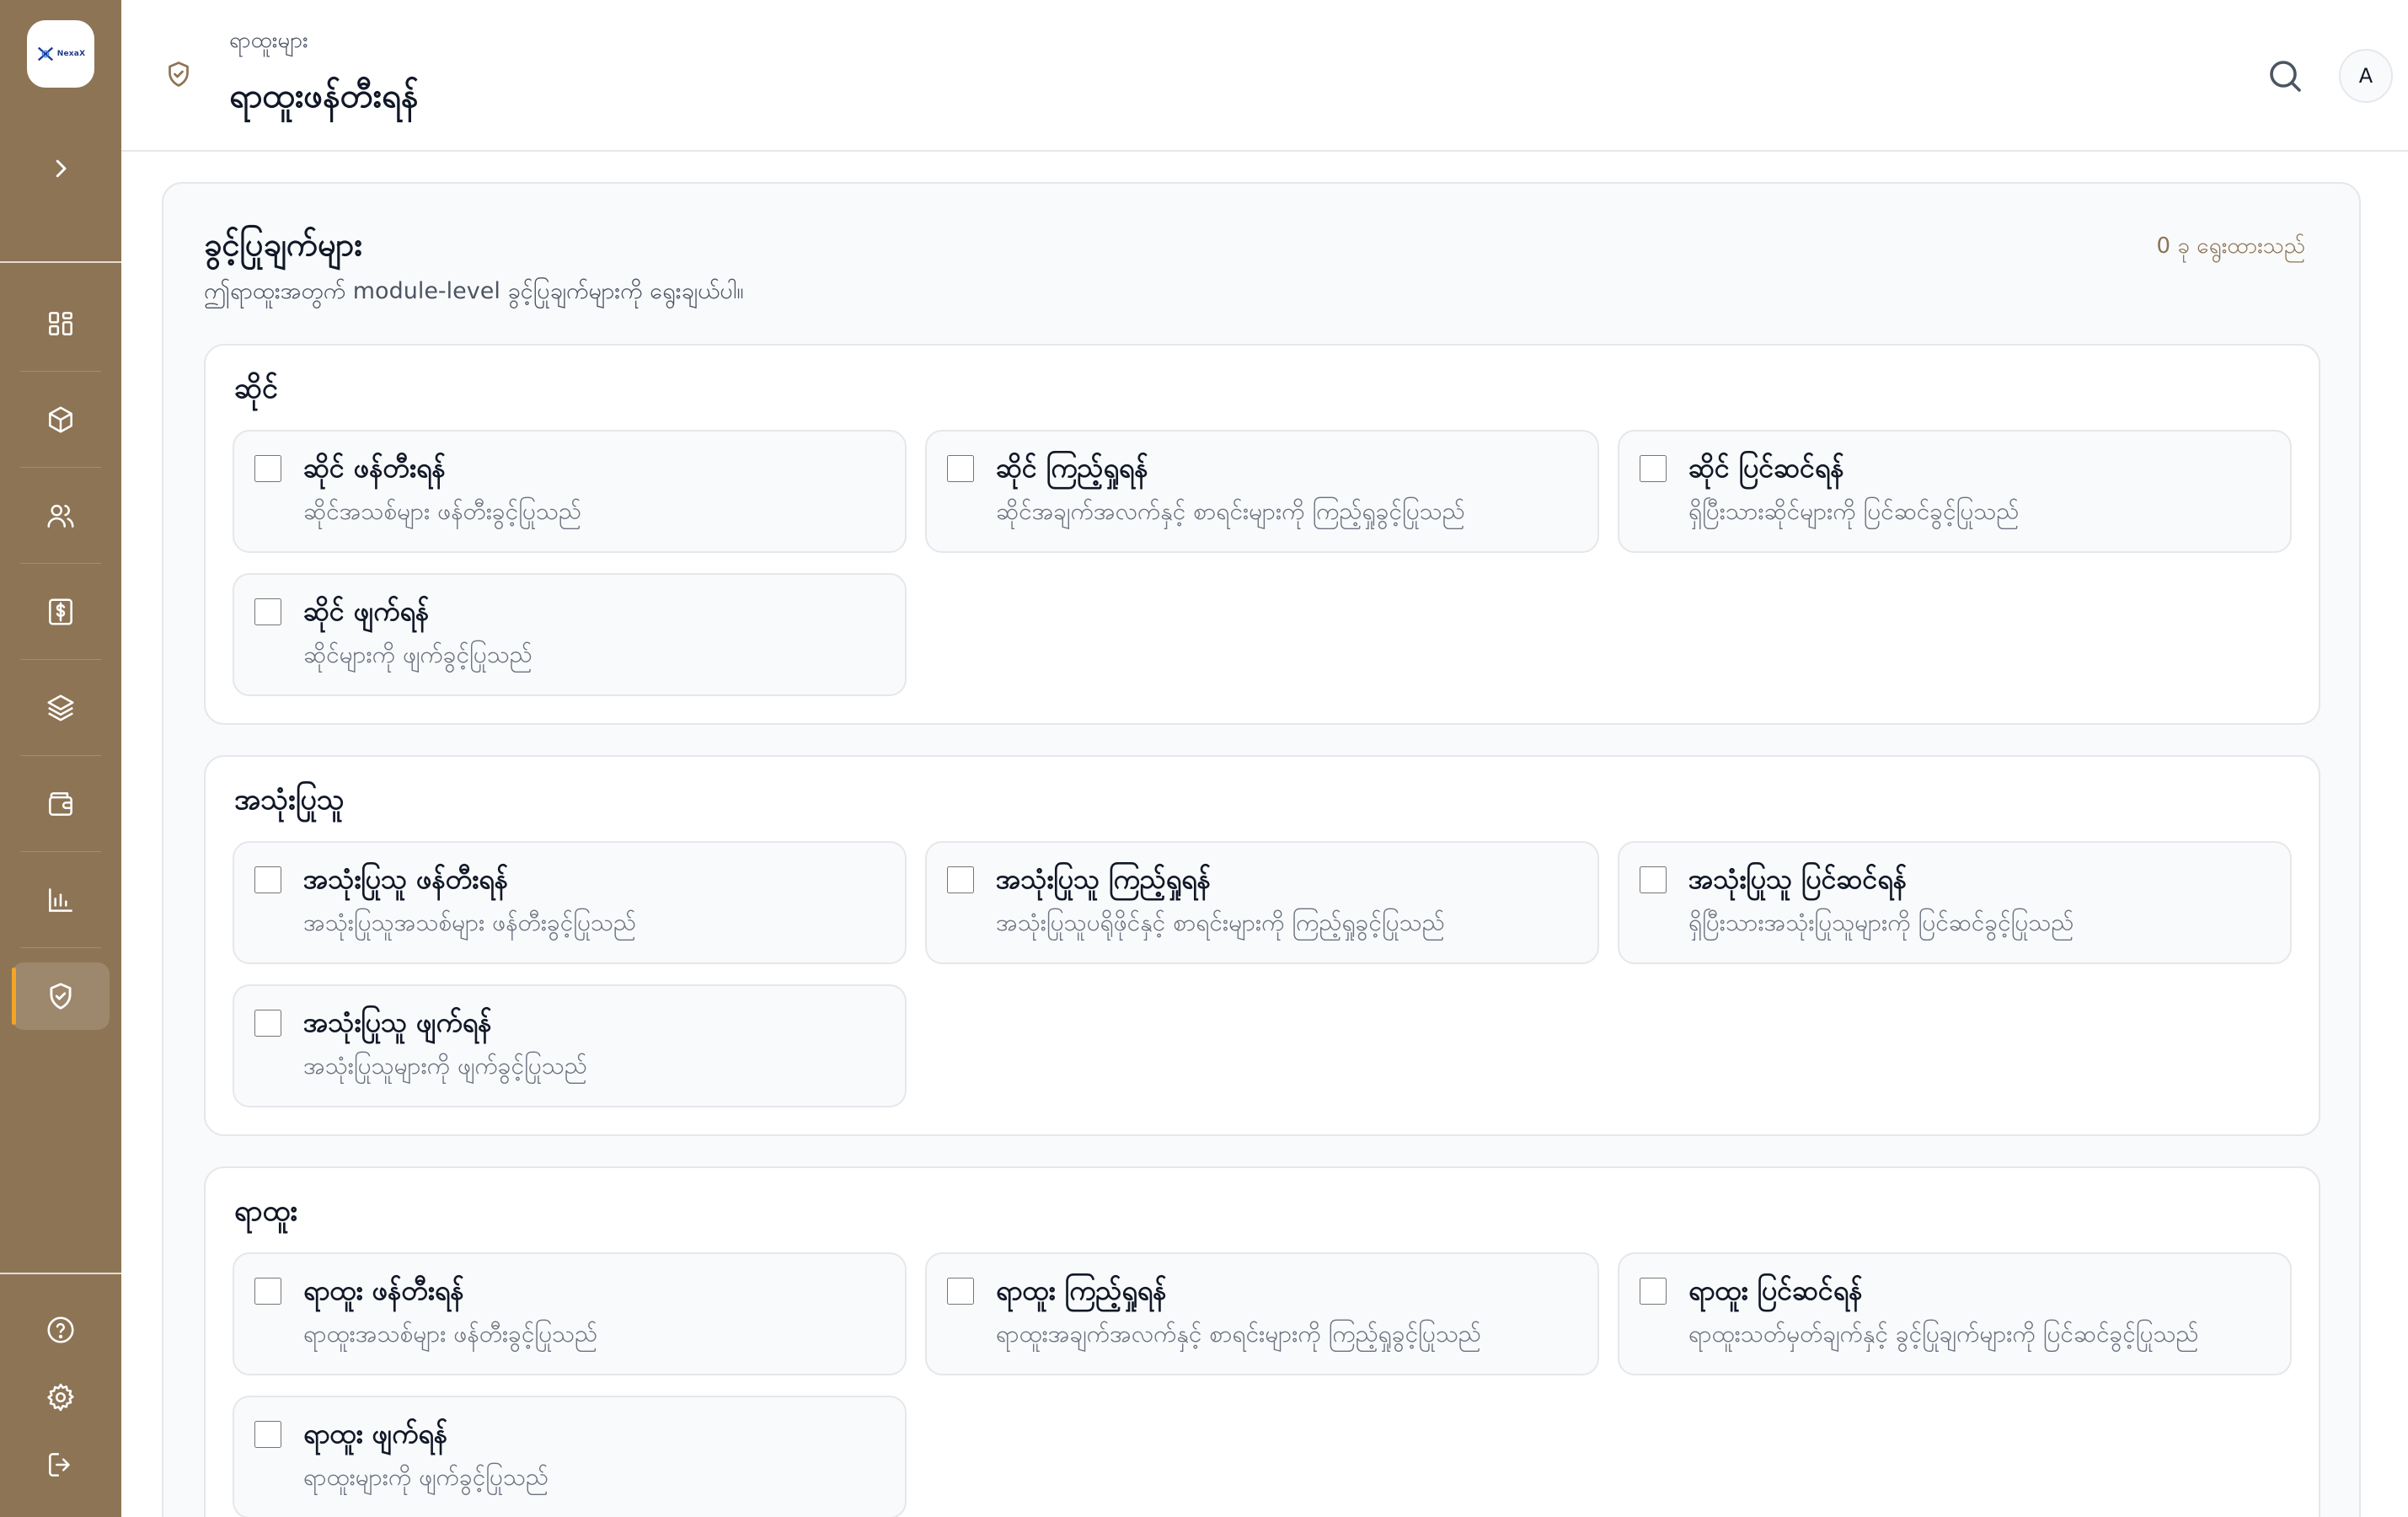 The image size is (2408, 1517). I want to click on layers-icon, so click(60, 707).